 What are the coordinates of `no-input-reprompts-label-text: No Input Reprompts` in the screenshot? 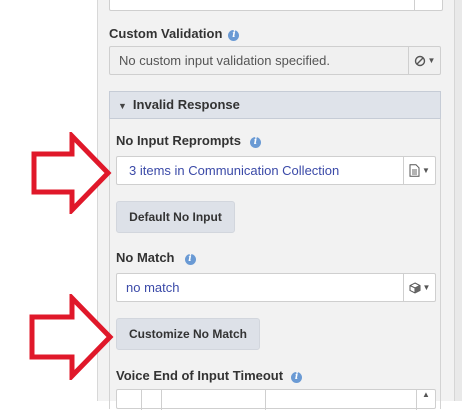 It's located at (178, 140).